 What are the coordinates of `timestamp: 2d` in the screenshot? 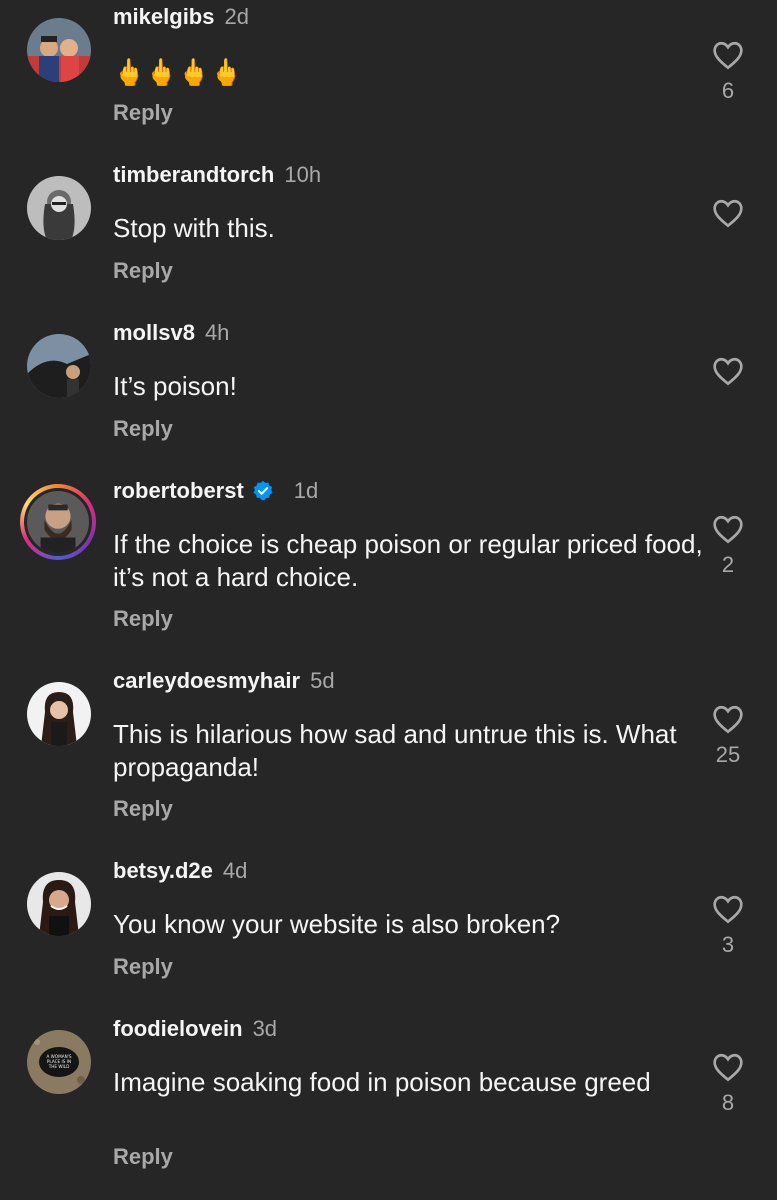 It's located at (236, 16).